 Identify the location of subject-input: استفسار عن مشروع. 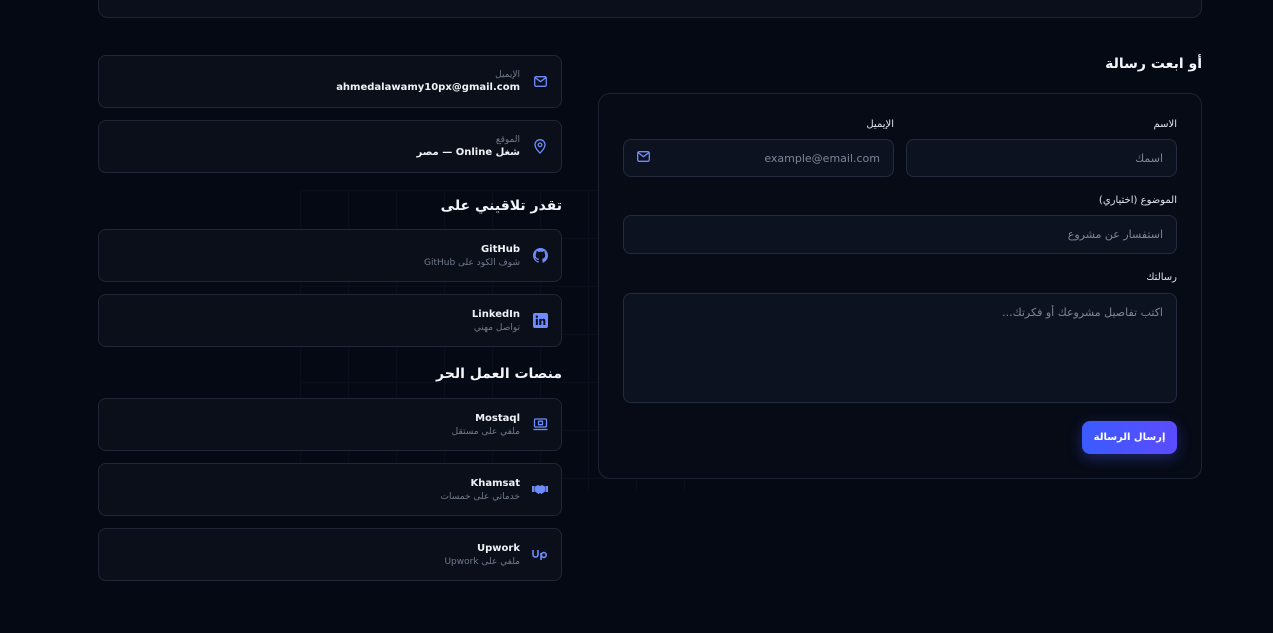
(900, 234).